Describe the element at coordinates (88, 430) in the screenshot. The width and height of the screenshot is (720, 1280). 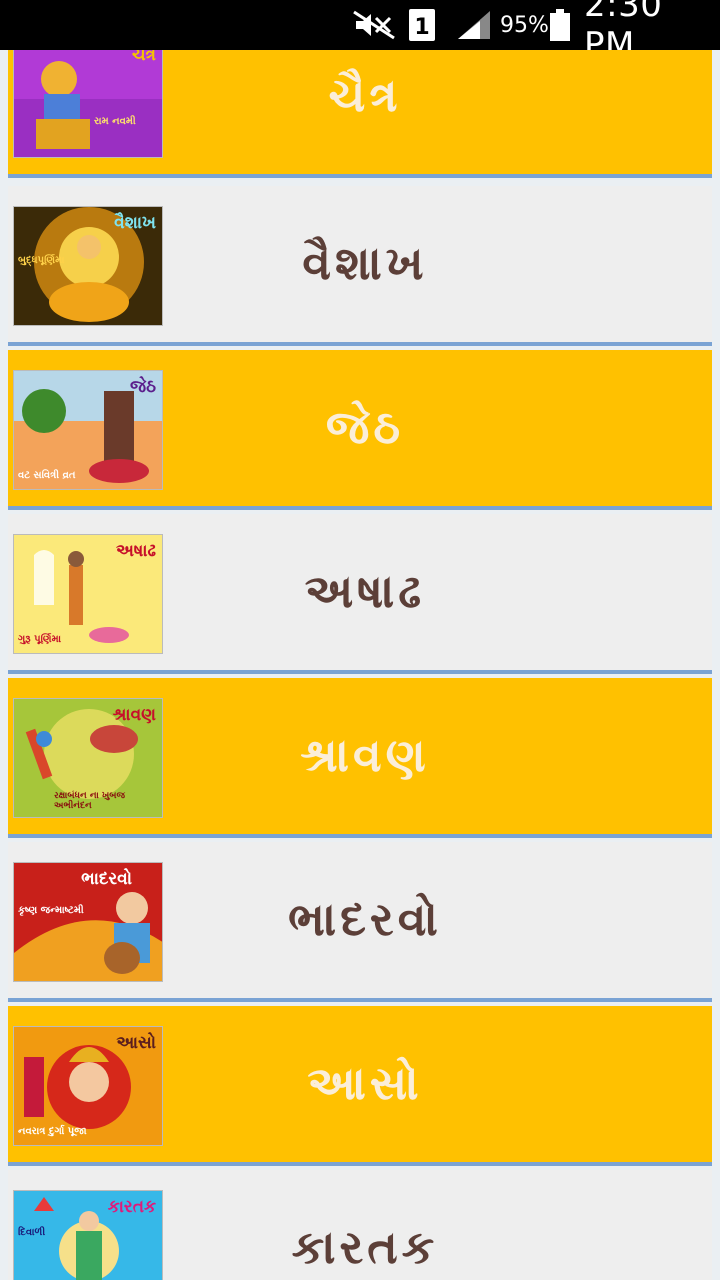
I see `month-thumbnail: જેઠ વટ સવિત્રી વ્રત` at that location.